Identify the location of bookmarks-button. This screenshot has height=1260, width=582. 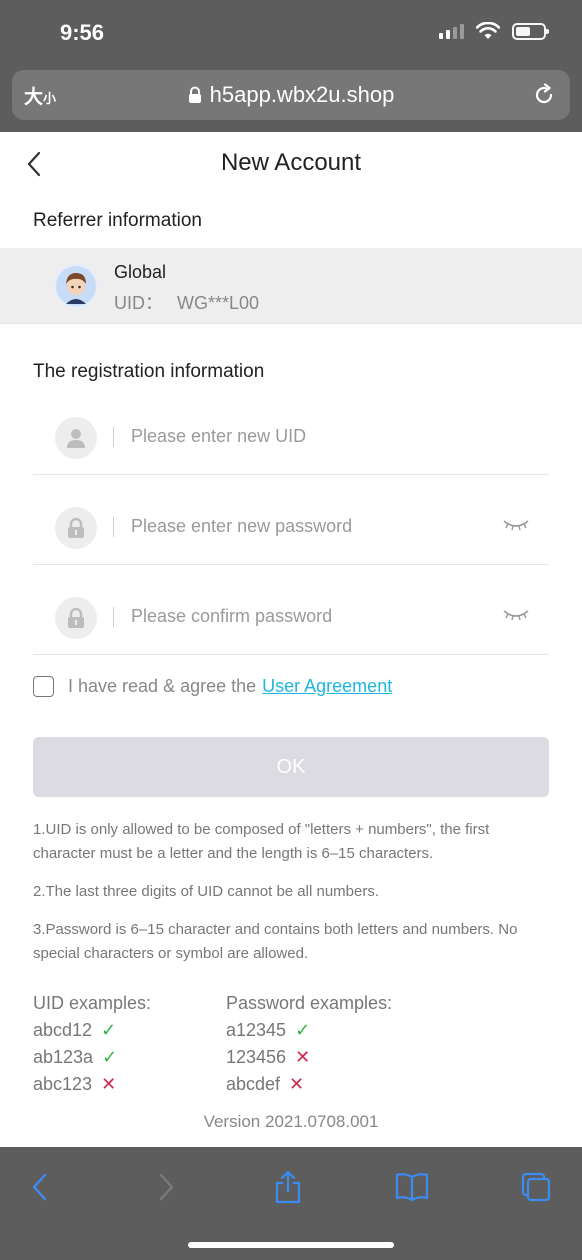
(412, 1187).